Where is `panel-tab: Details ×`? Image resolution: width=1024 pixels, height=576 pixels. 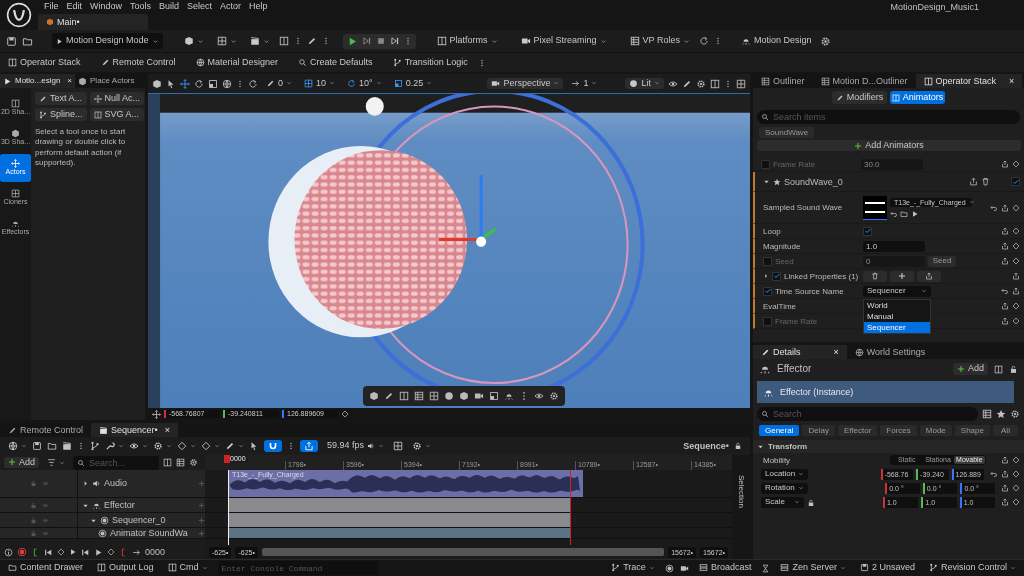
panel-tab: Details × is located at coordinates (800, 352).